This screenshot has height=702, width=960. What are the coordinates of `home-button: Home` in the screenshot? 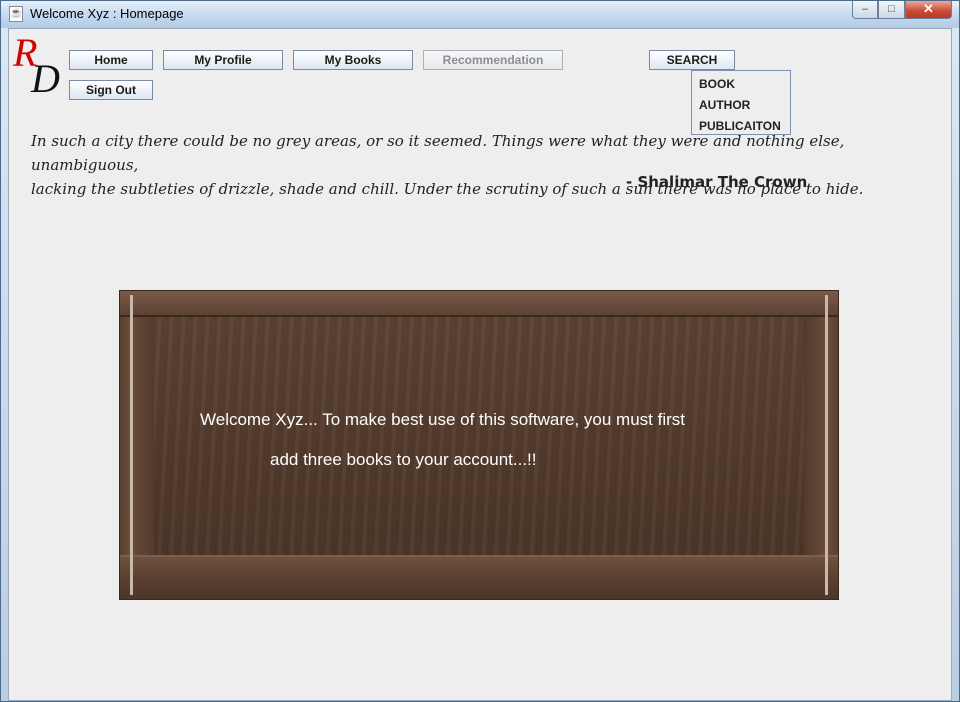 It's located at (111, 60).